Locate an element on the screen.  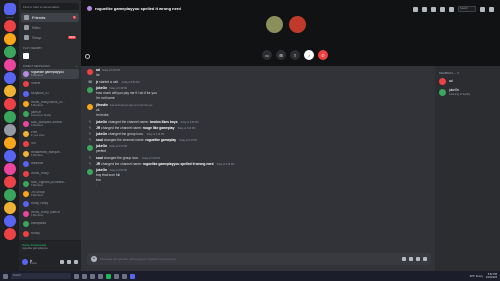
find-conversation-input: Find or start a conversation is located at coordinates (50, 6).